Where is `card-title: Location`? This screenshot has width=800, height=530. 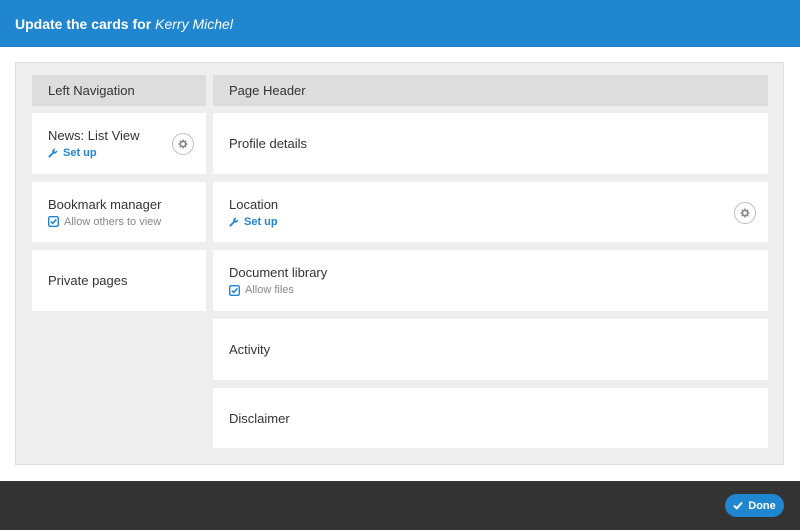 card-title: Location is located at coordinates (254, 204).